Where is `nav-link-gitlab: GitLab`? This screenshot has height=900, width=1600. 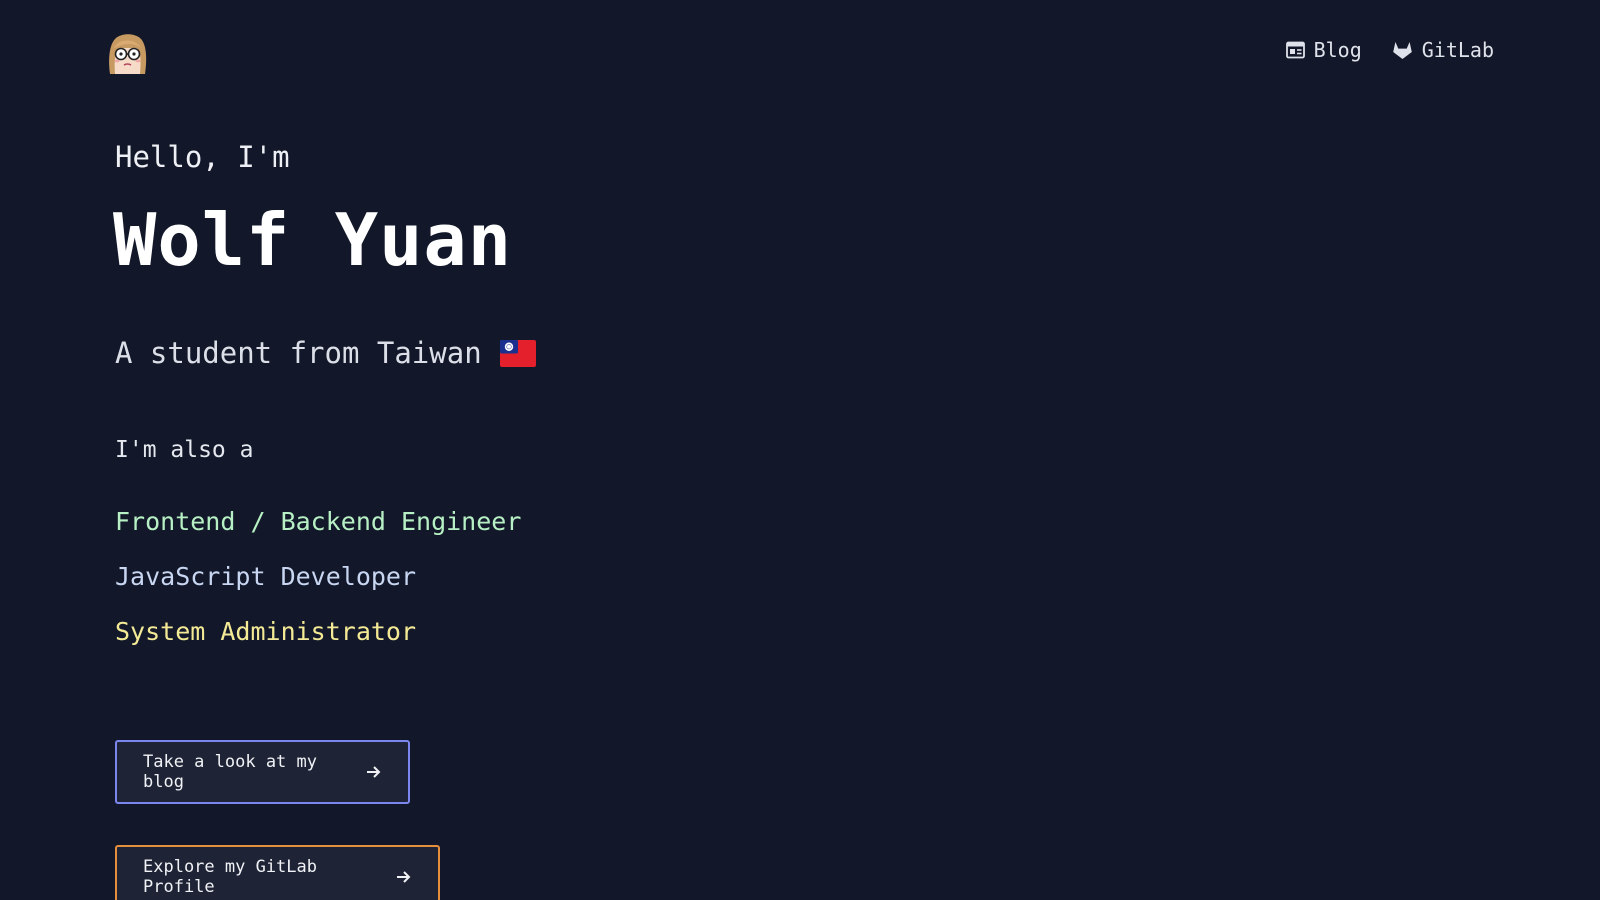 nav-link-gitlab: GitLab is located at coordinates (1443, 50).